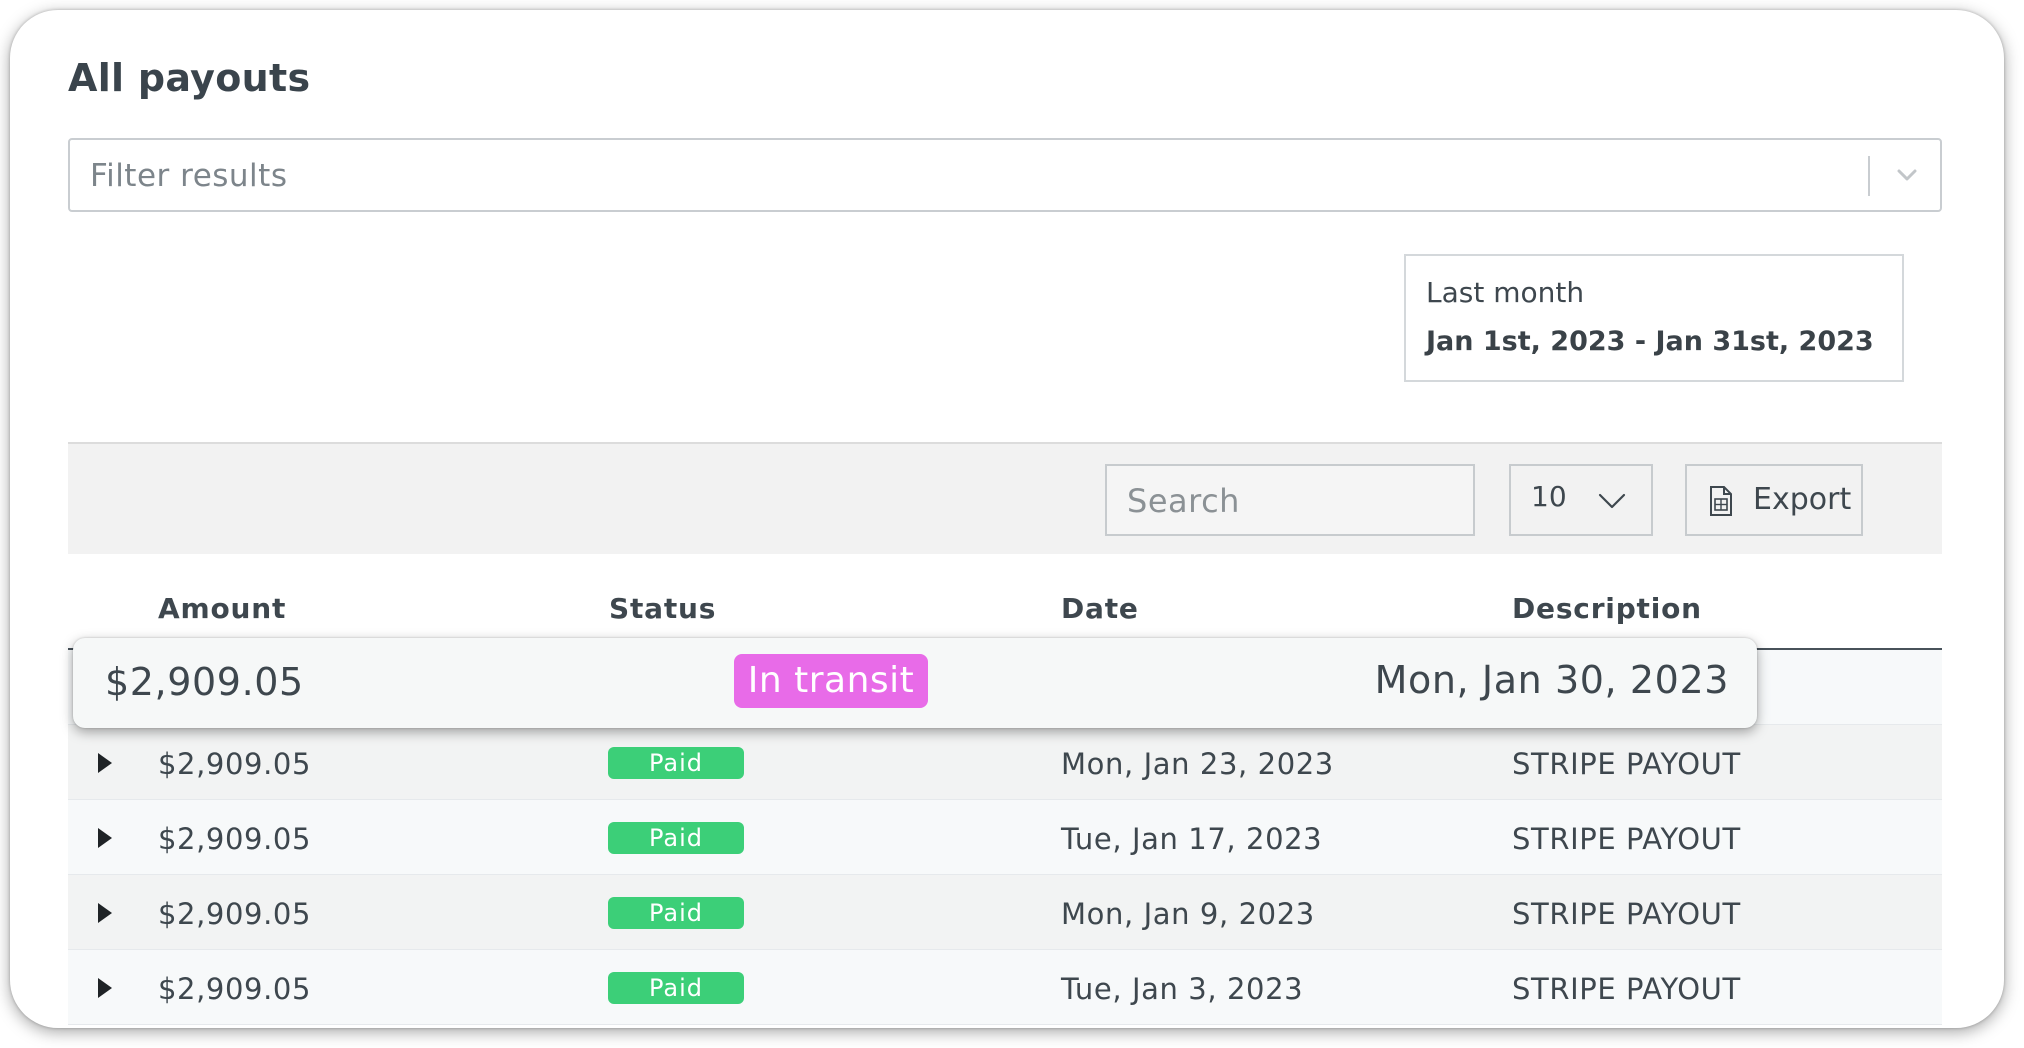  Describe the element at coordinates (1192, 839) in the screenshot. I see `row-date: Tue, Jan 17, 2023` at that location.